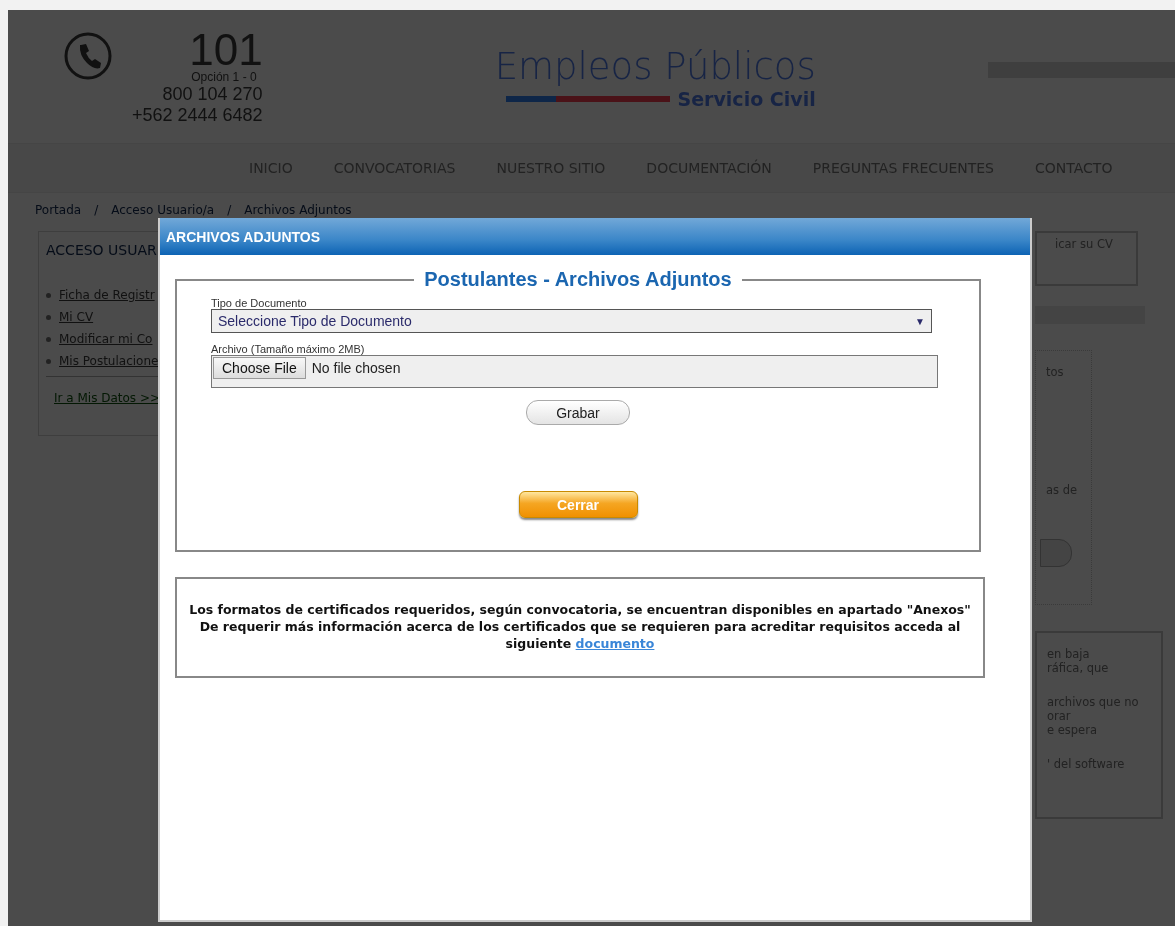  I want to click on sidebar-title: ACCESO USUAR, so click(102, 250).